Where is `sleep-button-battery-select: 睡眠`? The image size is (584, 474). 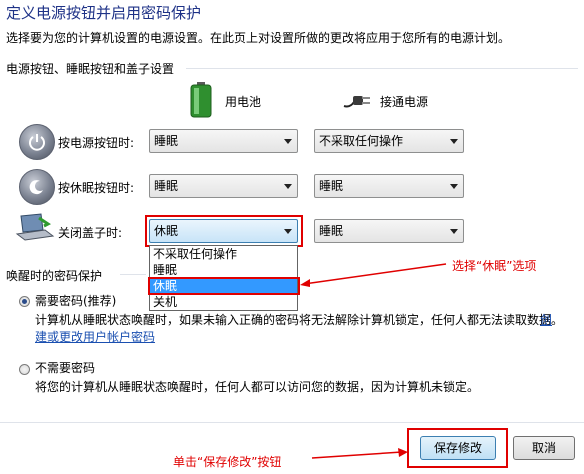 sleep-button-battery-select: 睡眠 is located at coordinates (223, 186).